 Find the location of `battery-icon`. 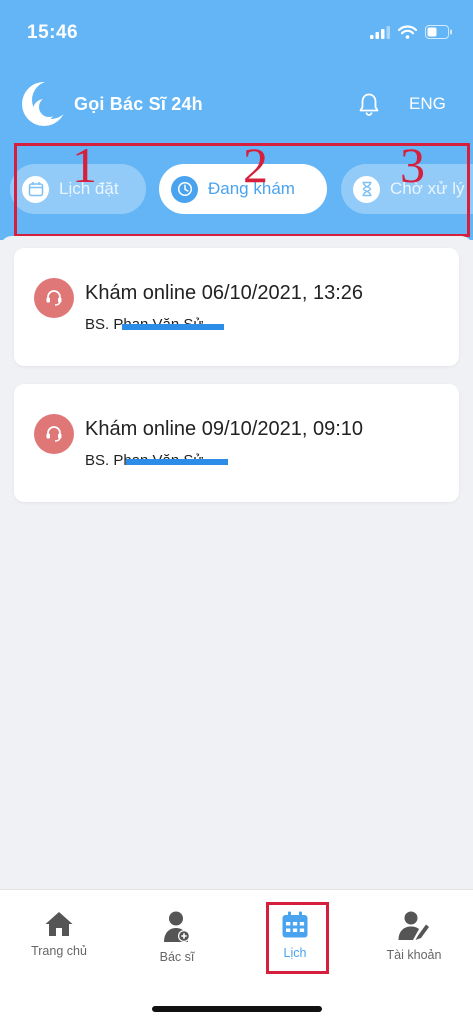

battery-icon is located at coordinates (438, 32).